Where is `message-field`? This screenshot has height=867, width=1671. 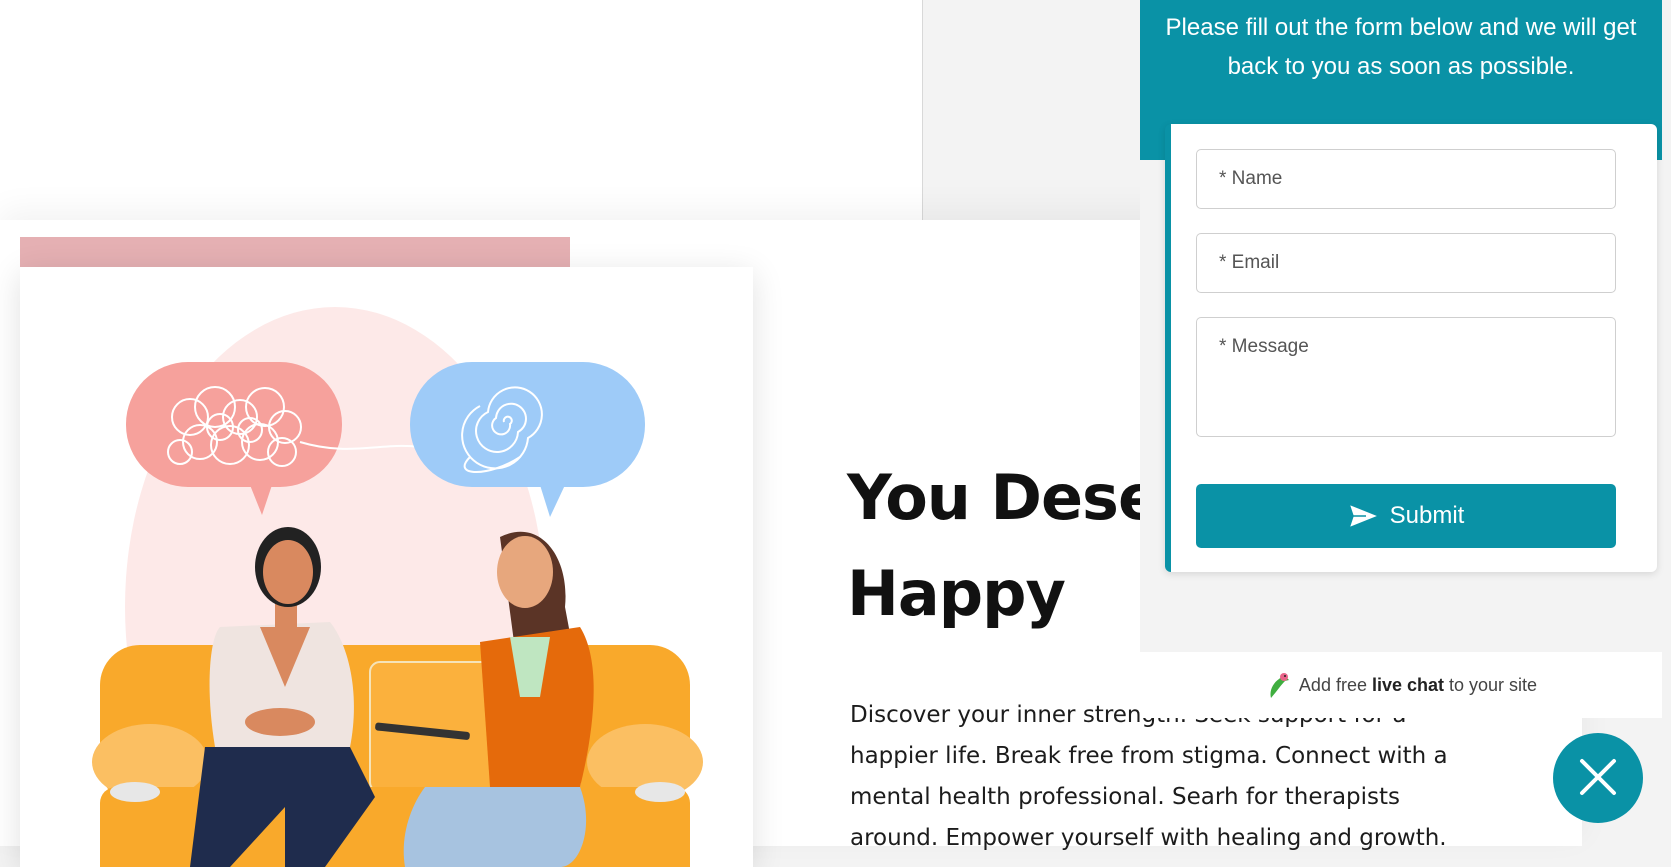
message-field is located at coordinates (1406, 377).